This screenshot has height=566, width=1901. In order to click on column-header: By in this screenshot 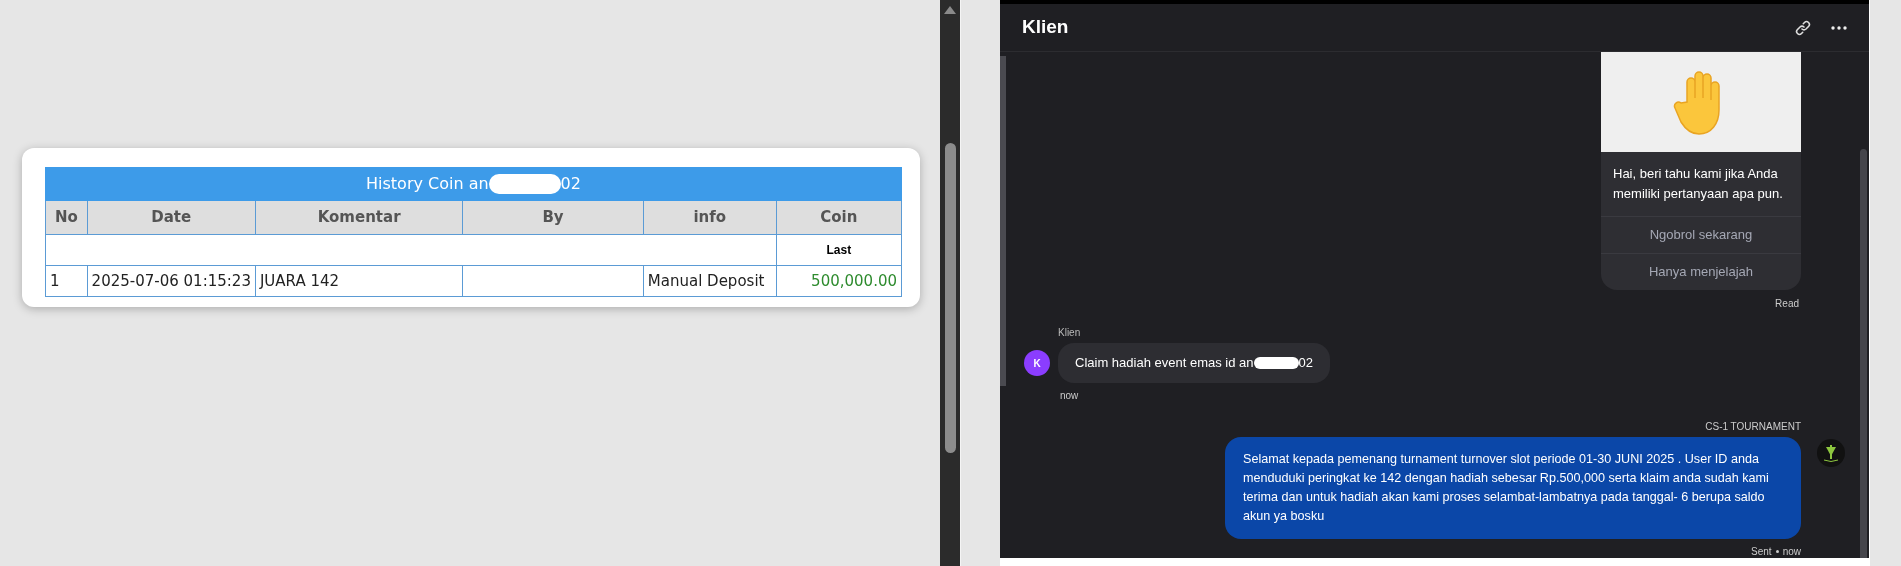, I will do `click(553, 217)`.